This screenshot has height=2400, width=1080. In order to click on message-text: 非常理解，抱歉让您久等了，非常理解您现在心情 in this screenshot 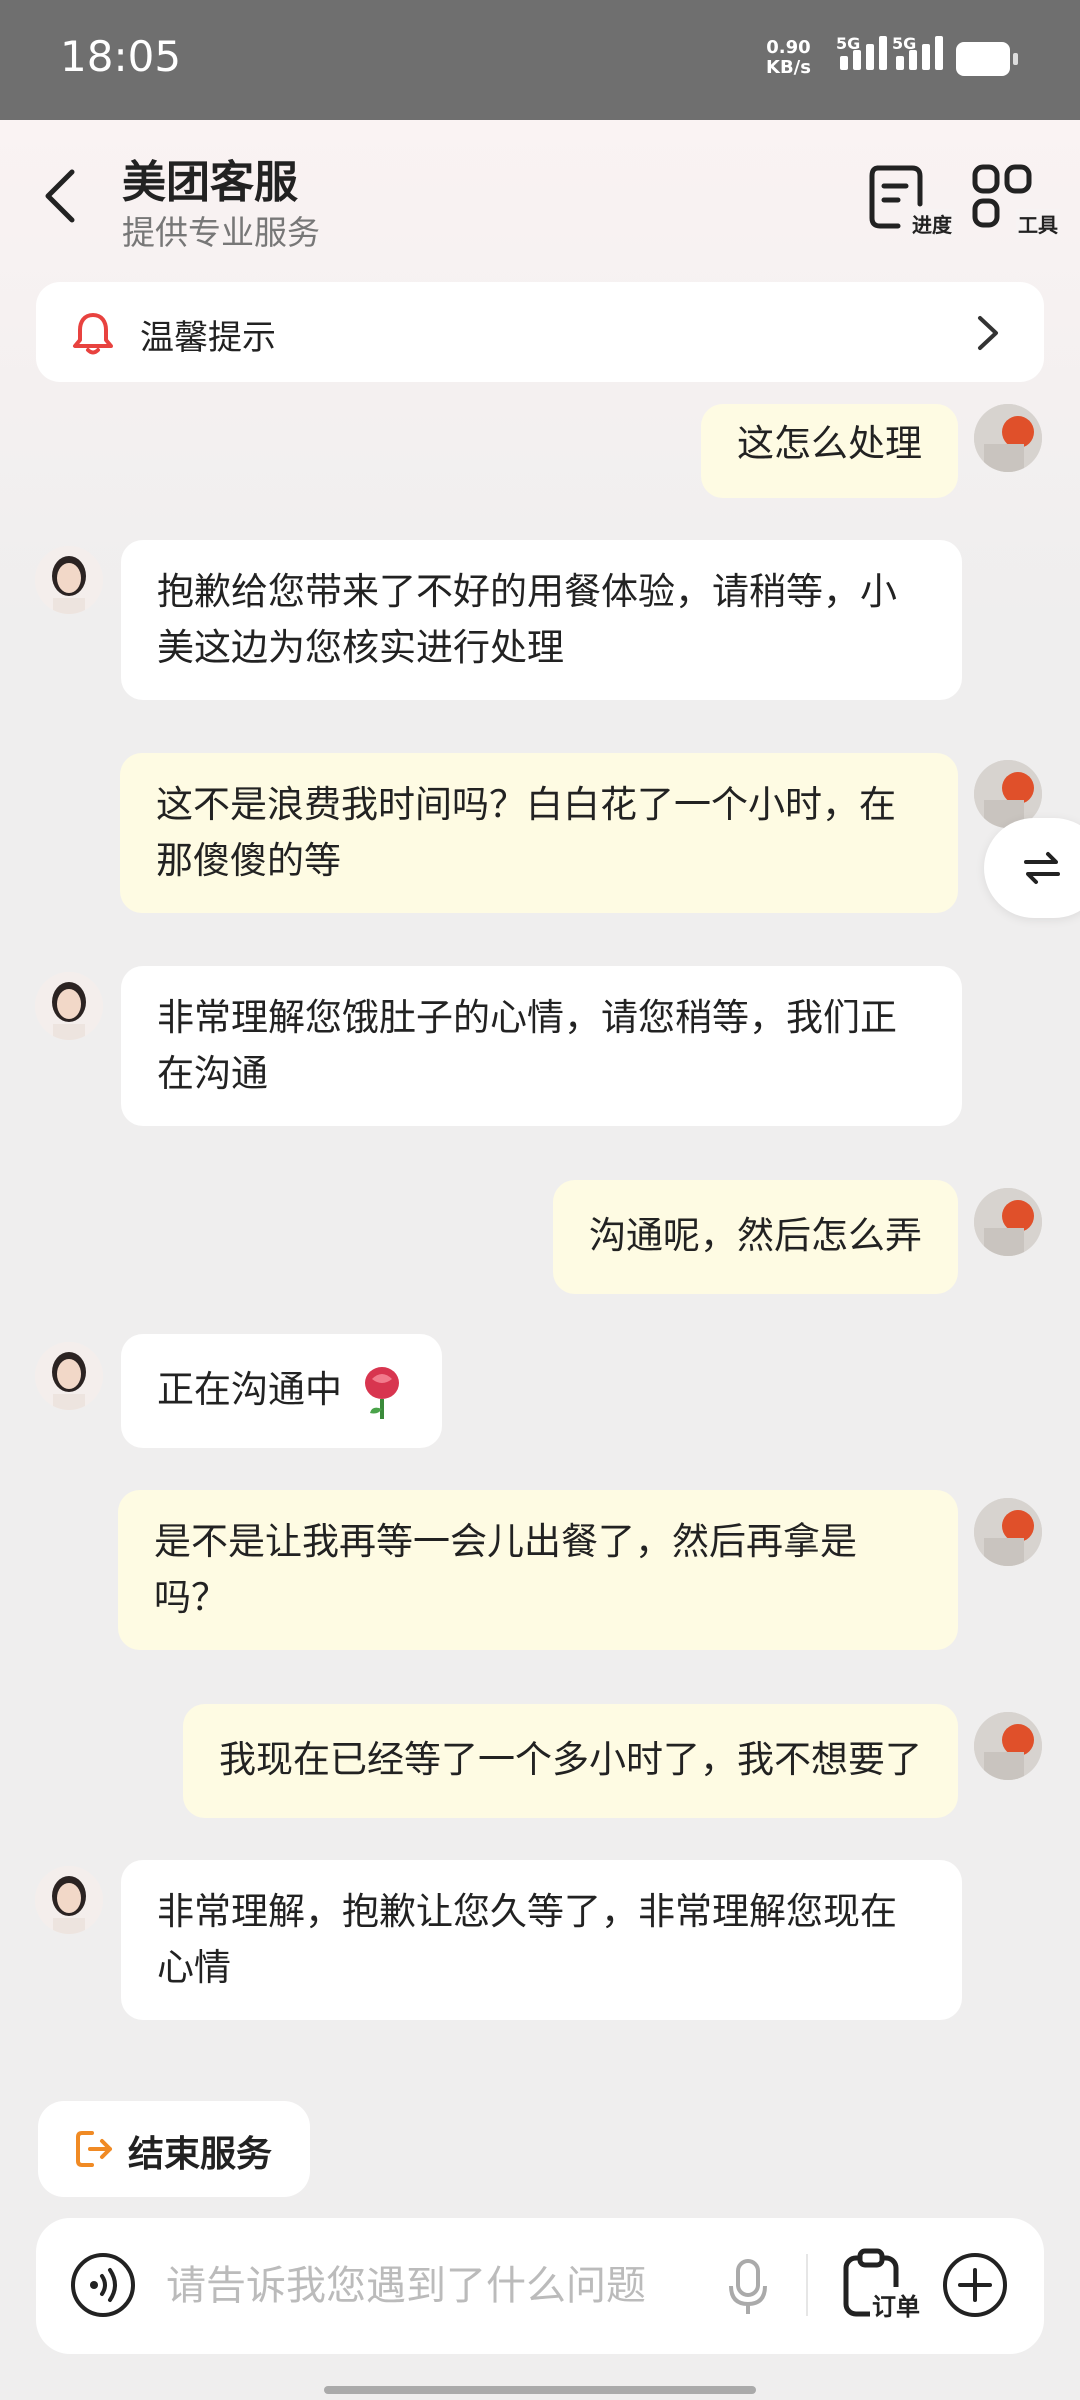, I will do `click(527, 1939)`.